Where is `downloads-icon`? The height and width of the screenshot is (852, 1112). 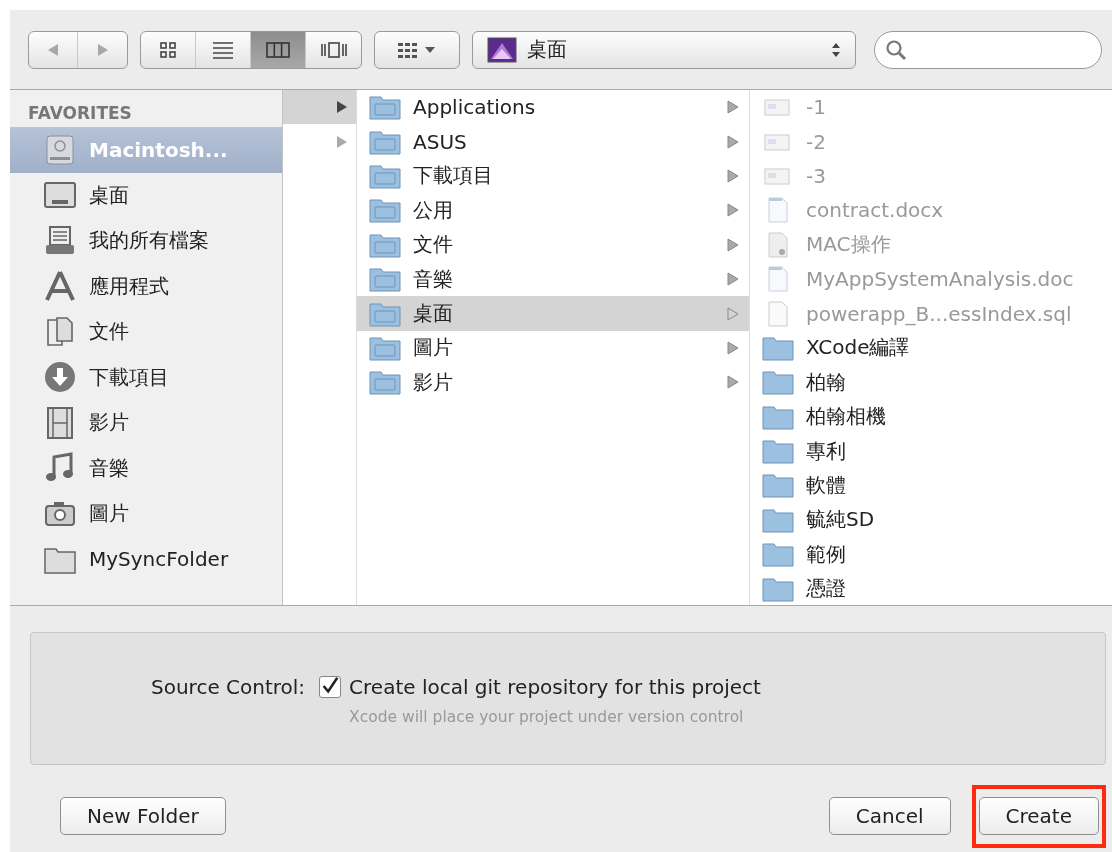 downloads-icon is located at coordinates (60, 377).